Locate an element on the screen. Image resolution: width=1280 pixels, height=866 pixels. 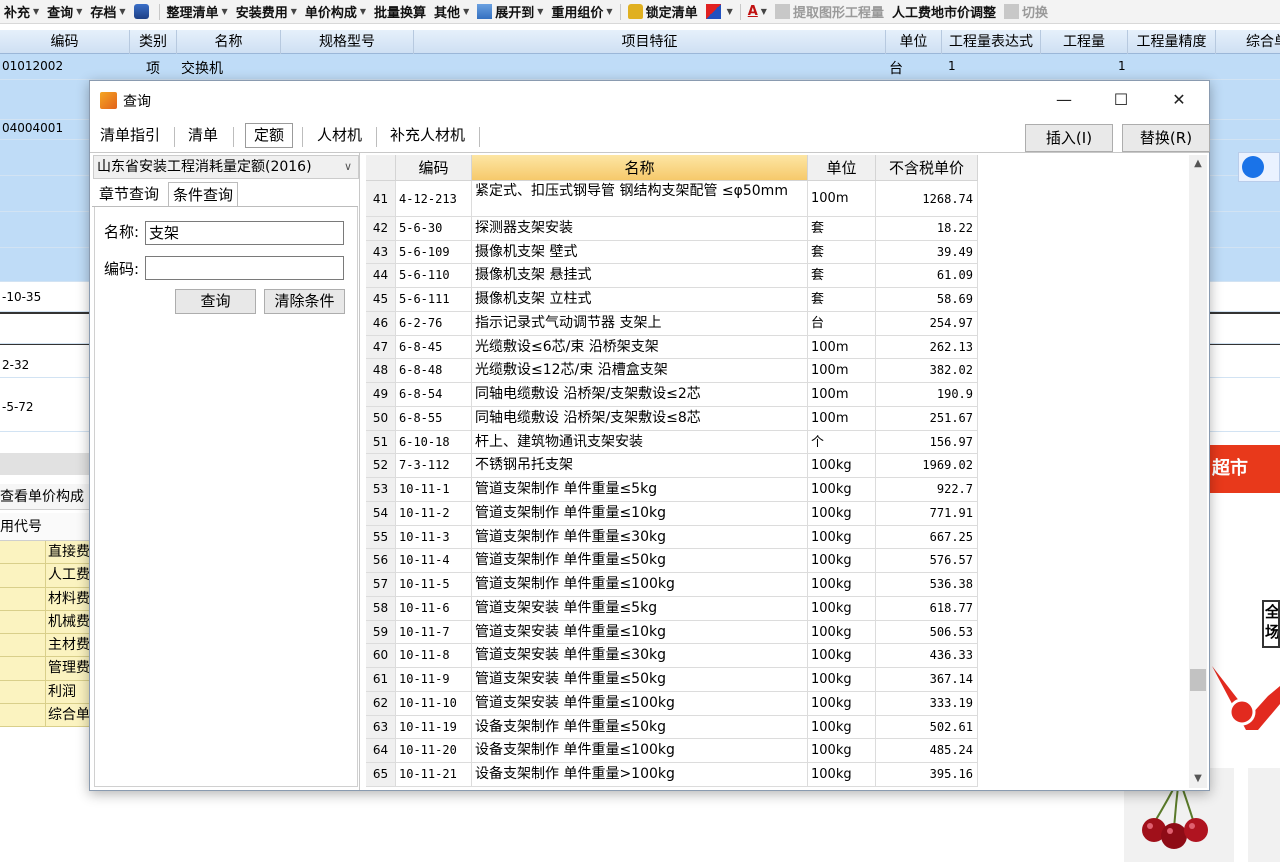
table-row: 65 10-11-21 设备支架制作 单件重量>100kg 100kg 395.16 is located at coordinates (672, 775).